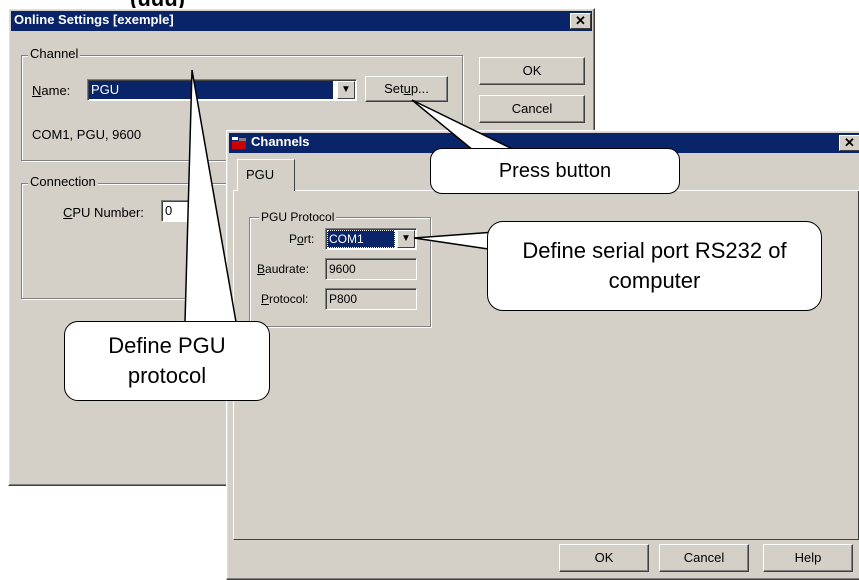 This screenshot has height=580, width=859. Describe the element at coordinates (454, 241) in the screenshot. I see `define-serial-pointer` at that location.